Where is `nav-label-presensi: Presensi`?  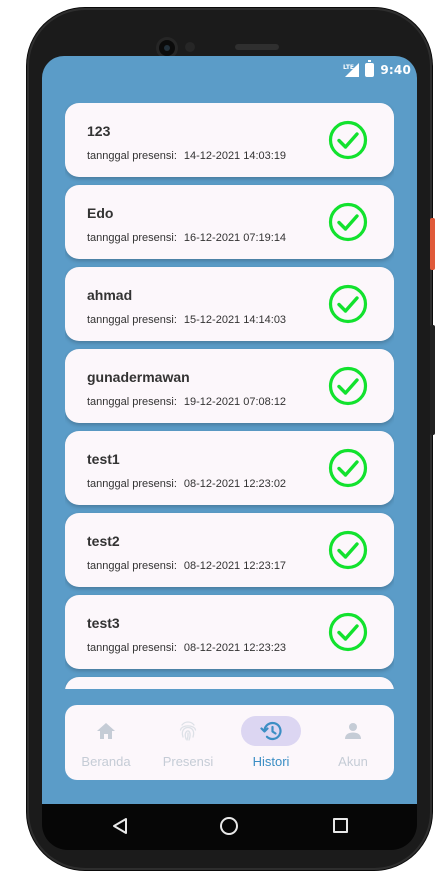
nav-label-presensi: Presensi is located at coordinates (188, 761).